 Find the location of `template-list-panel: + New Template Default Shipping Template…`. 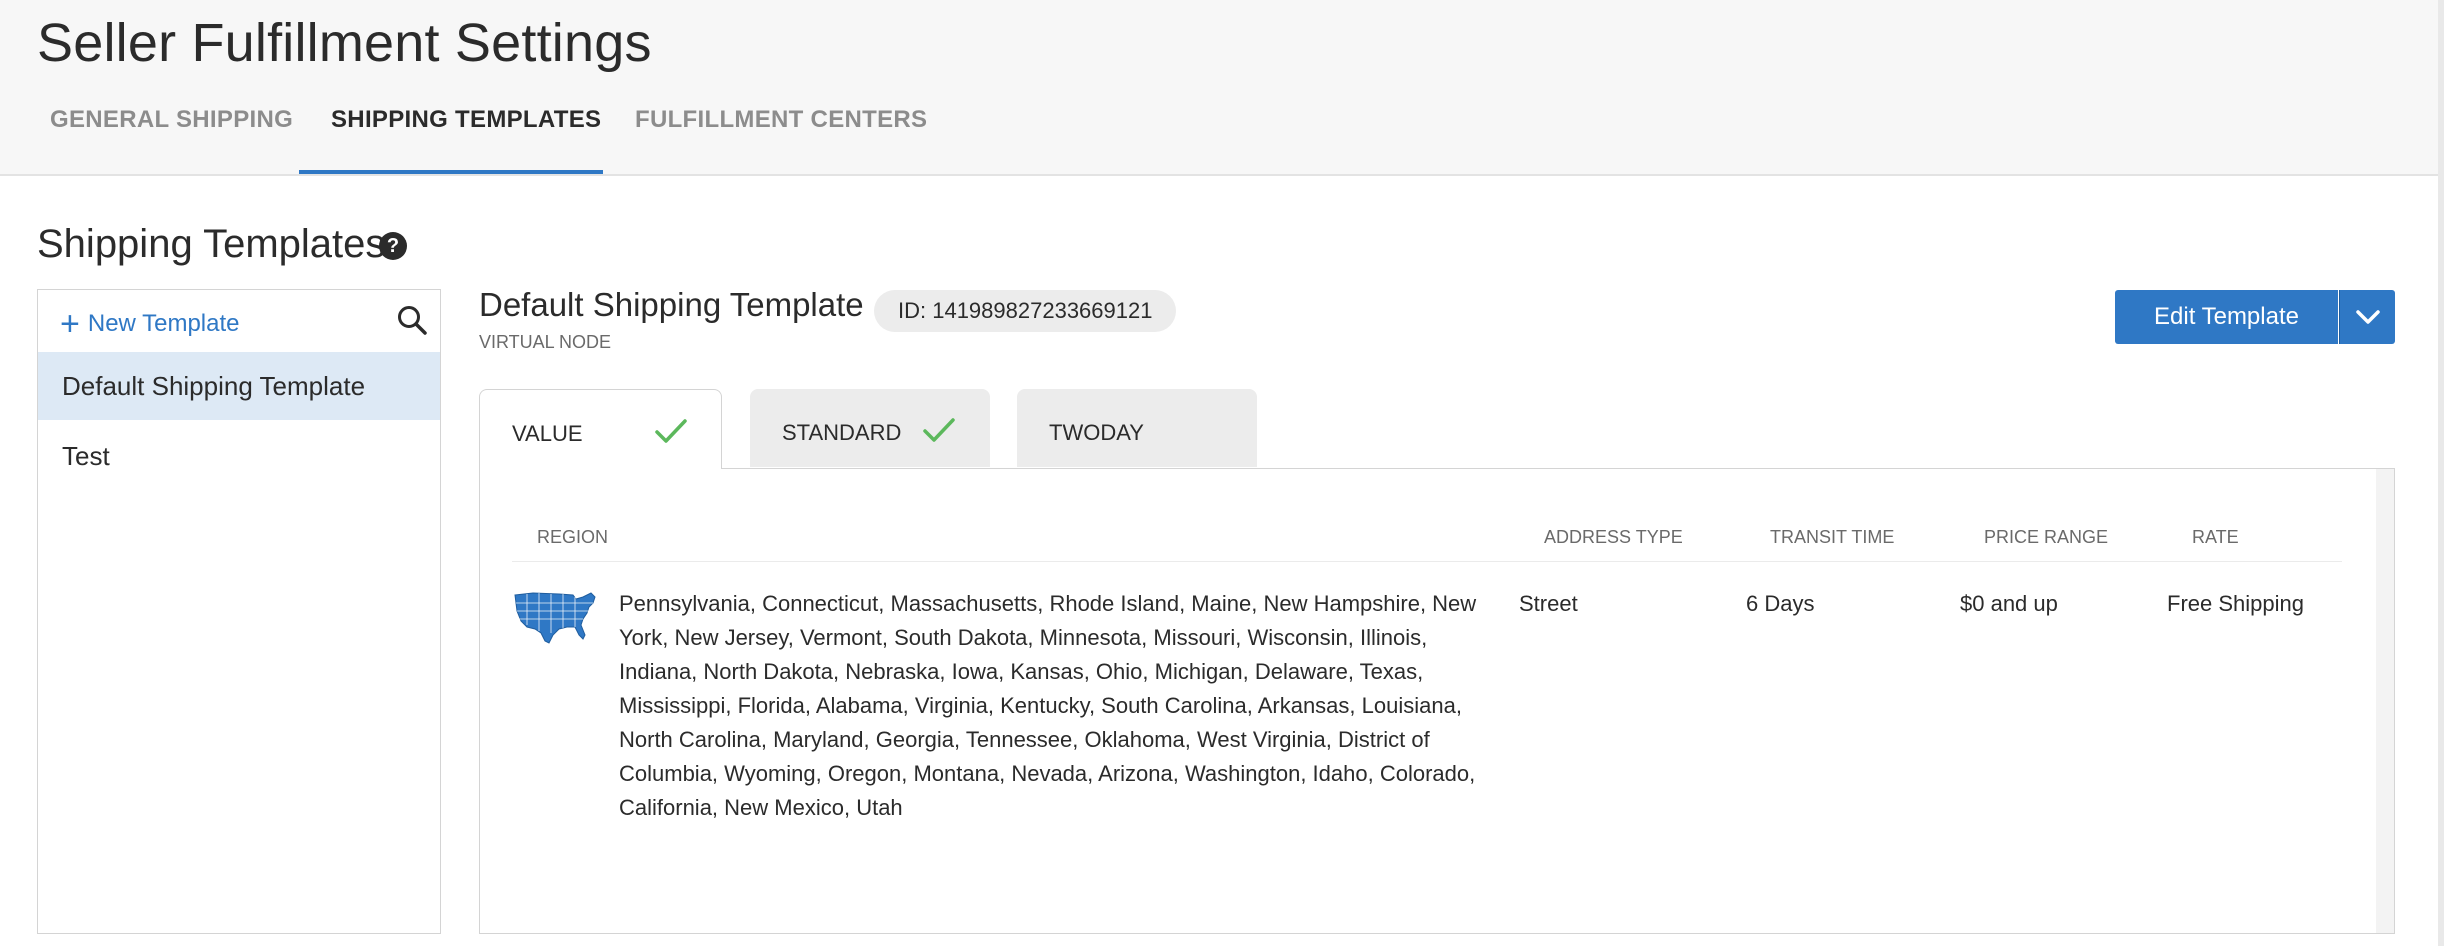

template-list-panel: + New Template Default Shipping Template… is located at coordinates (239, 611).